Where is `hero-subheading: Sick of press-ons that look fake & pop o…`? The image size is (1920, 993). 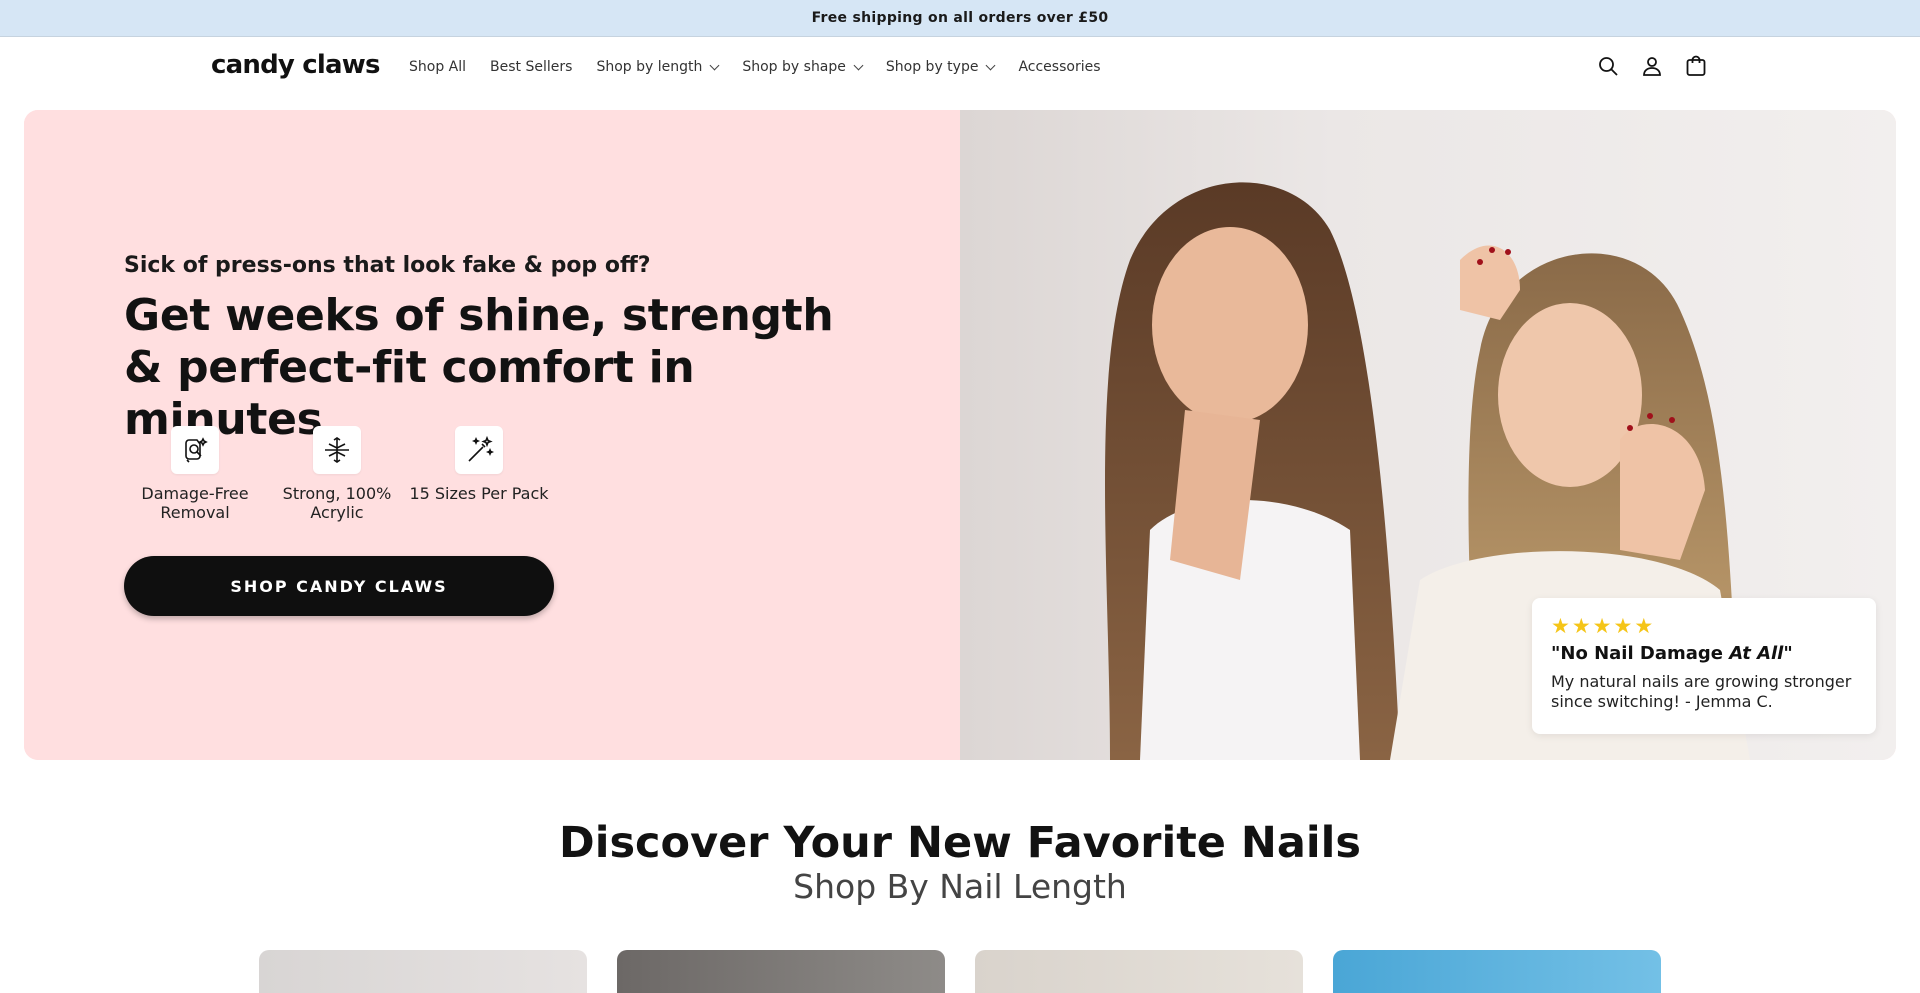
hero-subheading: Sick of press-ons that look fake & pop o… is located at coordinates (387, 265).